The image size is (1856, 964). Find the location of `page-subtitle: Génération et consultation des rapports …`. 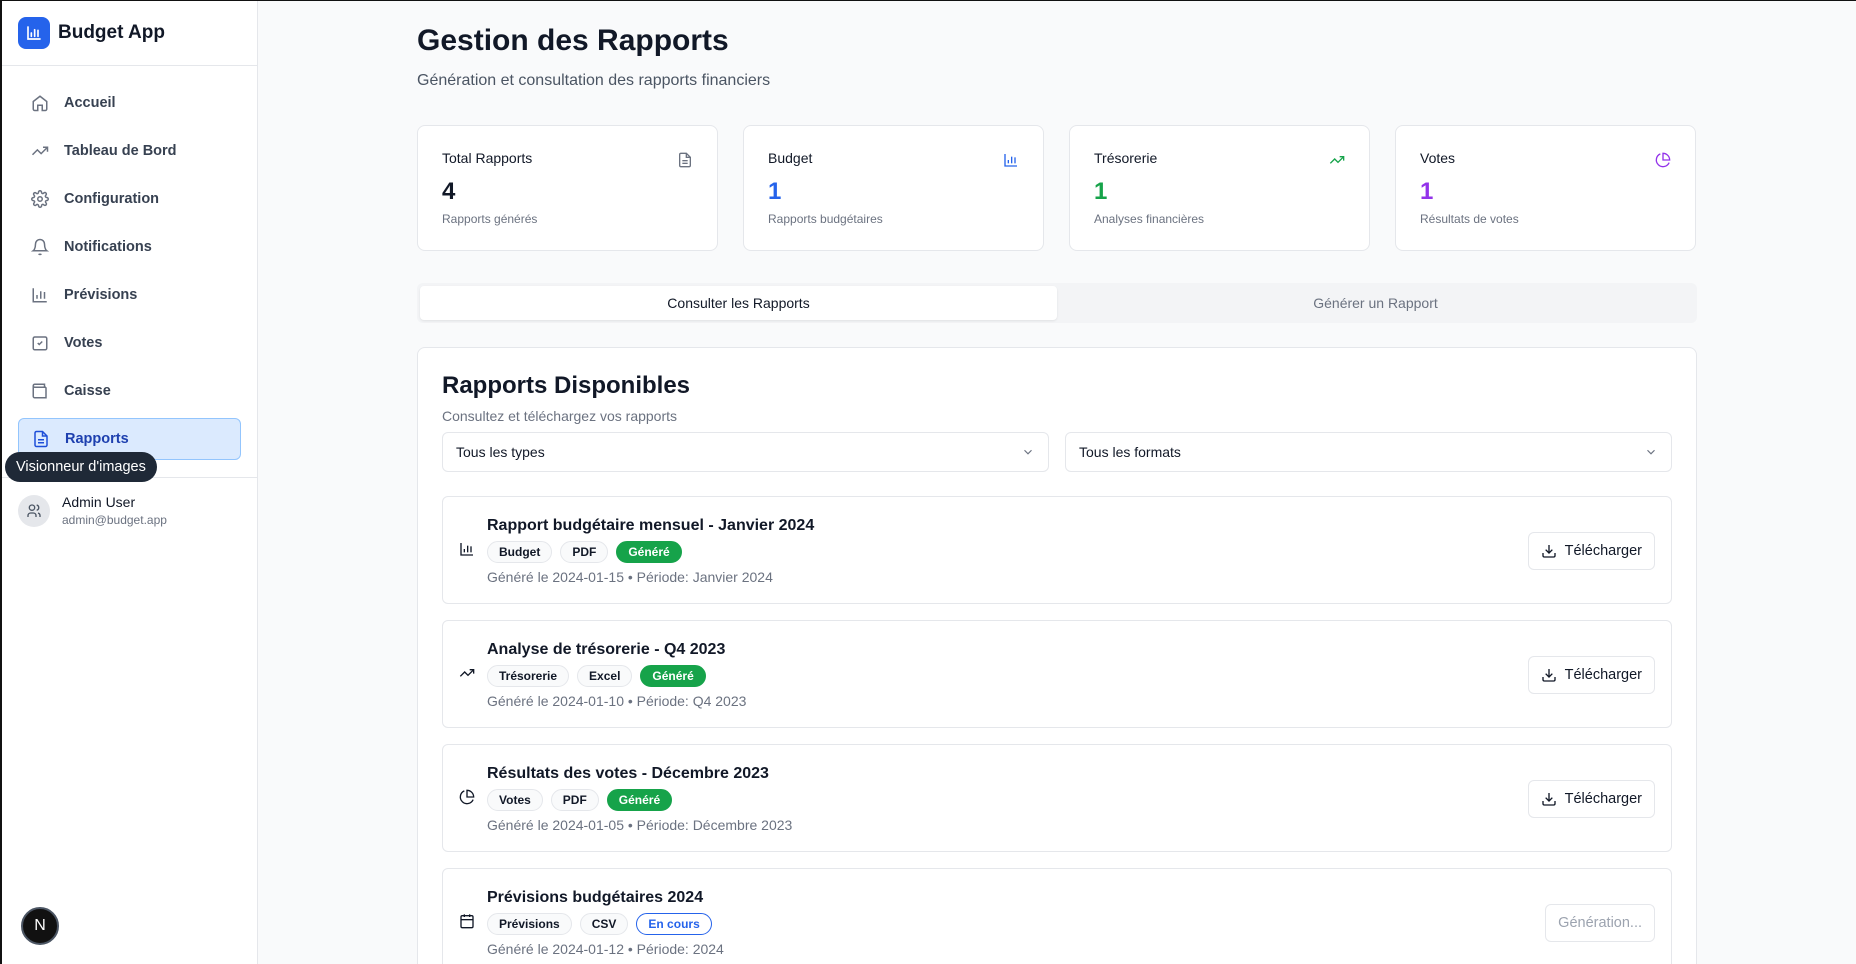

page-subtitle: Génération et consultation des rapports … is located at coordinates (594, 80).